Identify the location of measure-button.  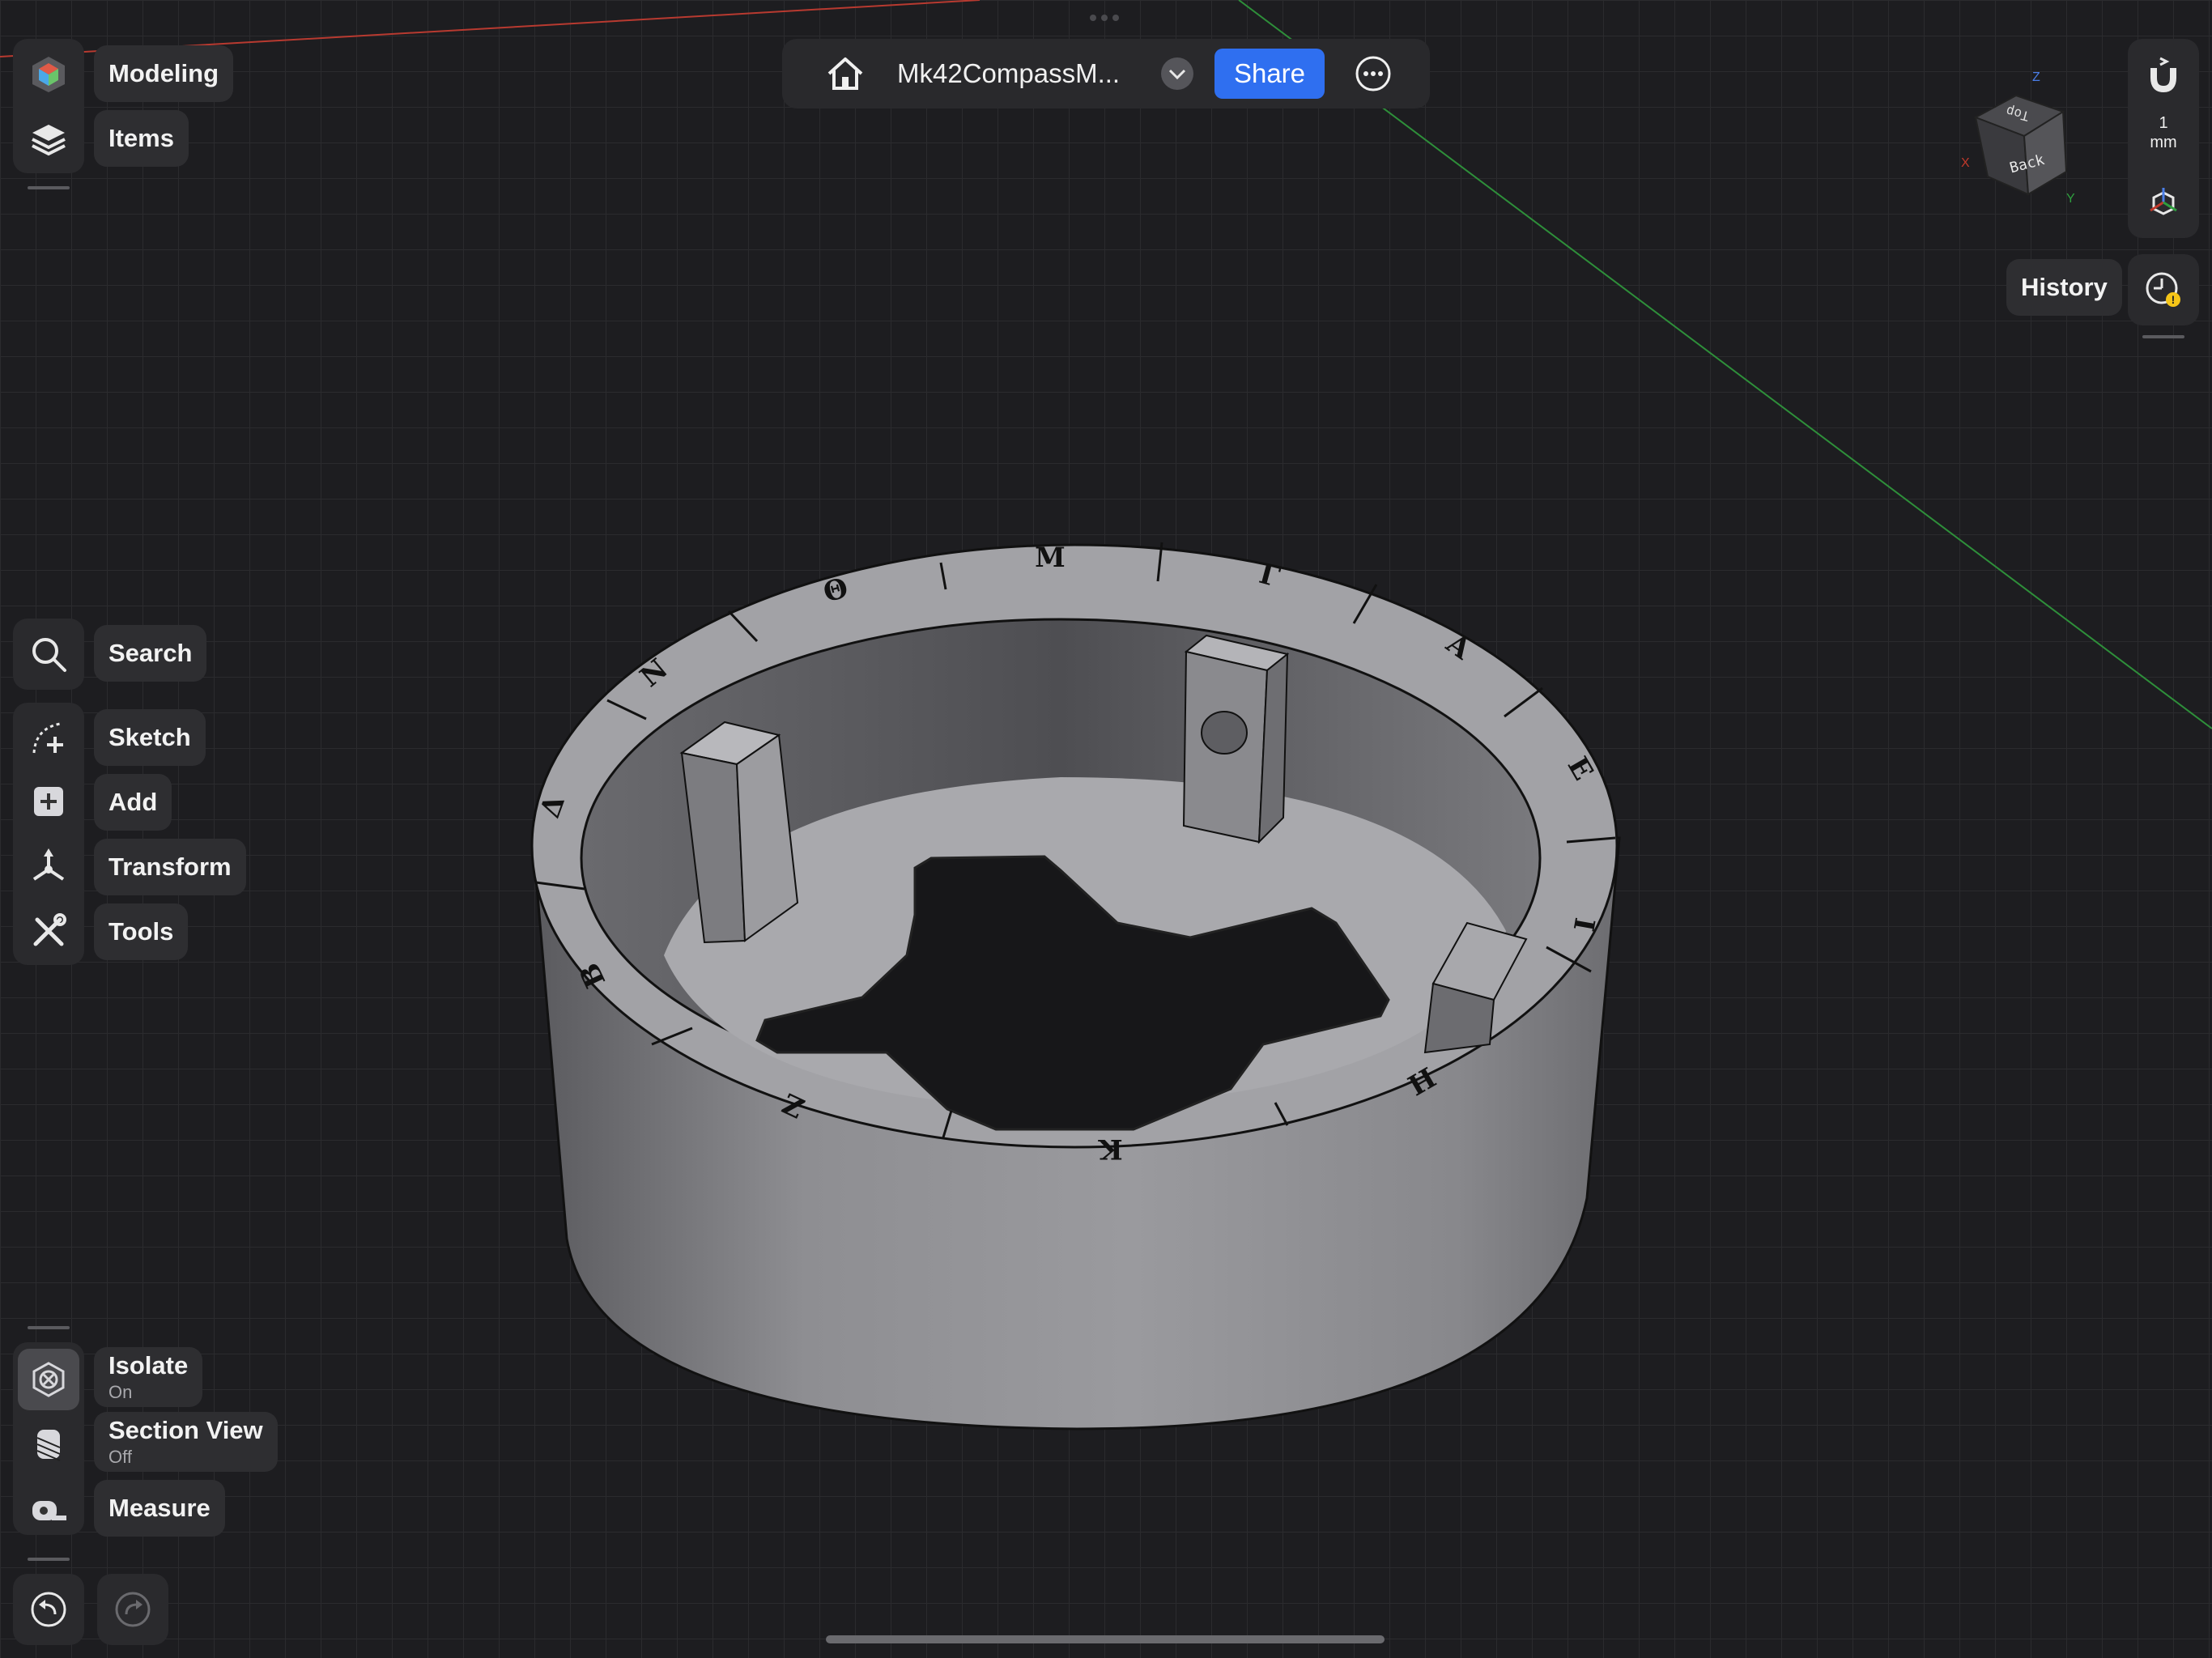
(49, 1509).